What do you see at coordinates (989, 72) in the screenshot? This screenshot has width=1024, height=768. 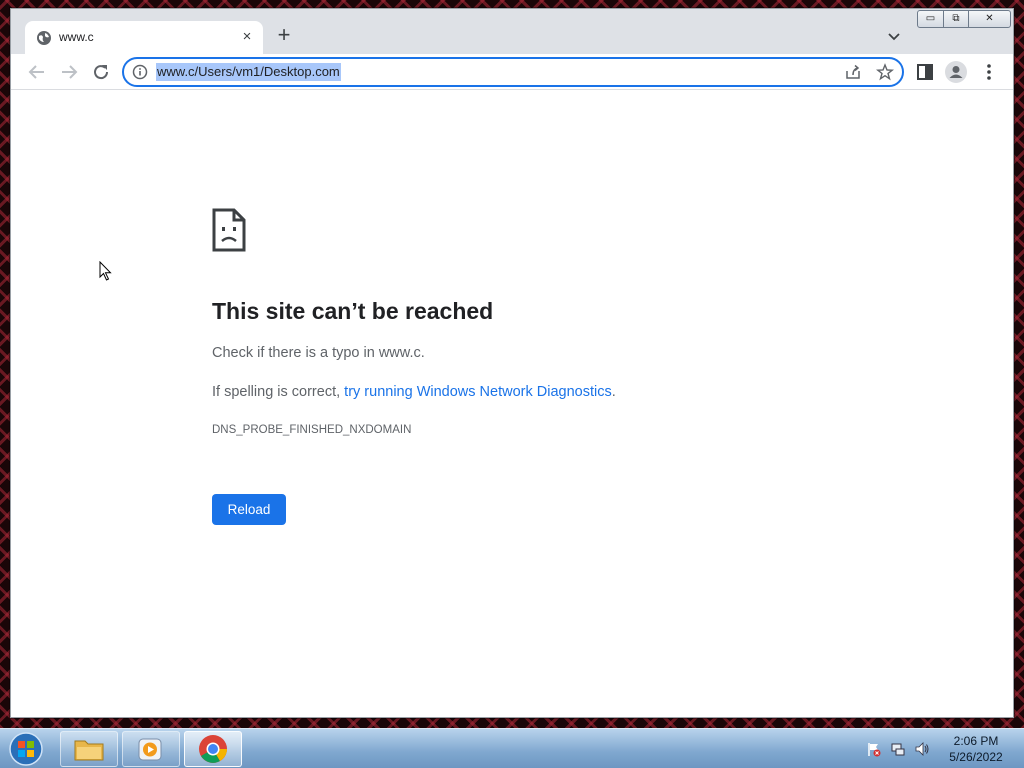 I see `menu-kebab-icon` at bounding box center [989, 72].